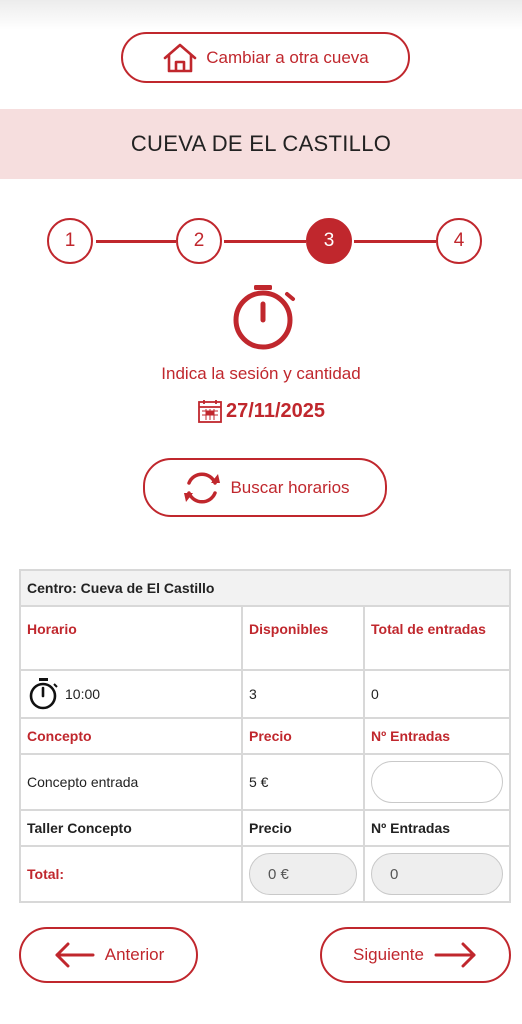 The height and width of the screenshot is (1024, 522). I want to click on concept-col-qty: Nº Entradas, so click(437, 736).